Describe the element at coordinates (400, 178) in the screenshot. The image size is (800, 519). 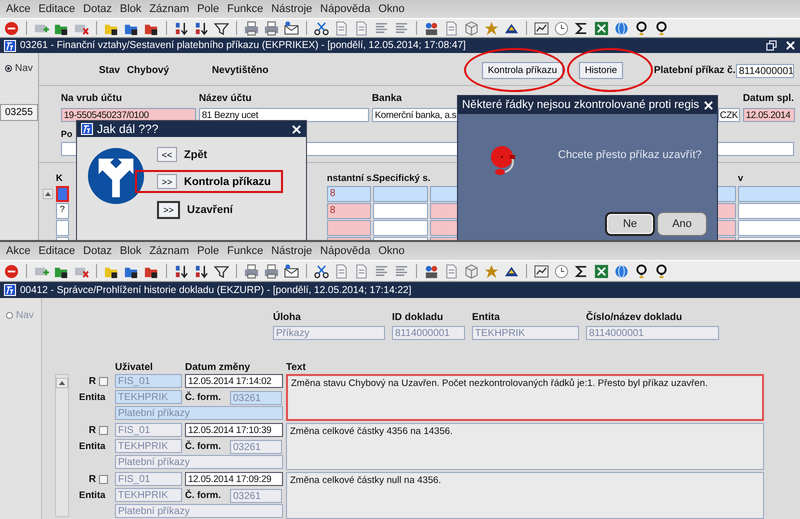
I see `column-header: Specifický s.` at that location.